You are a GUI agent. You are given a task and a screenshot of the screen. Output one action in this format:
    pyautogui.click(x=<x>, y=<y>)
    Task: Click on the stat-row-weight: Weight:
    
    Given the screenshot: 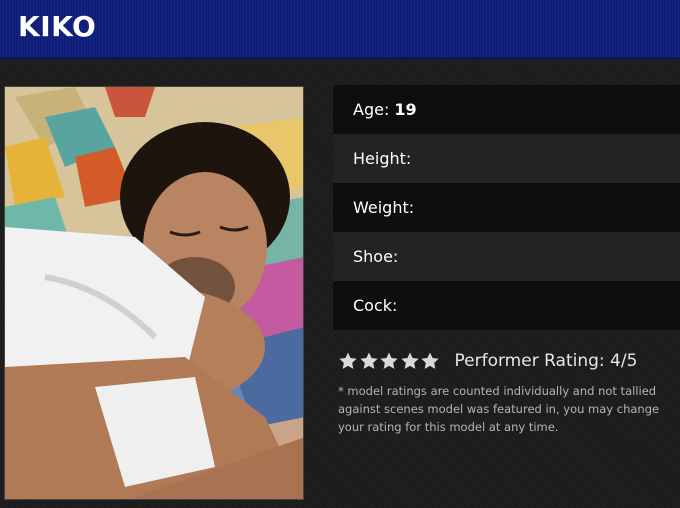 What is the action you would take?
    pyautogui.click(x=506, y=207)
    